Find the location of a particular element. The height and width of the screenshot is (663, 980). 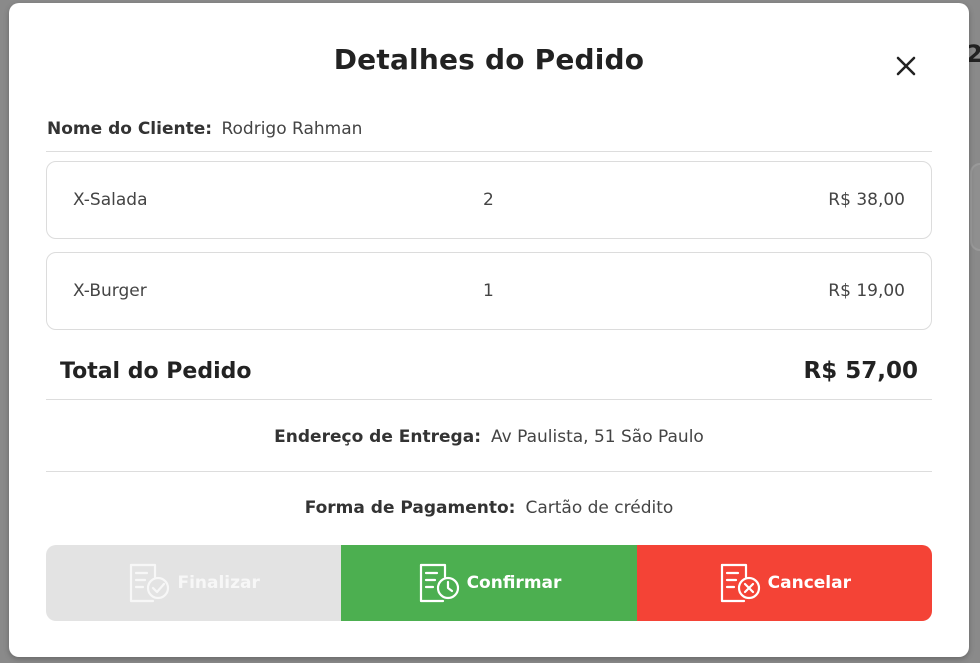

item-price: R$ 19,00 is located at coordinates (866, 291).